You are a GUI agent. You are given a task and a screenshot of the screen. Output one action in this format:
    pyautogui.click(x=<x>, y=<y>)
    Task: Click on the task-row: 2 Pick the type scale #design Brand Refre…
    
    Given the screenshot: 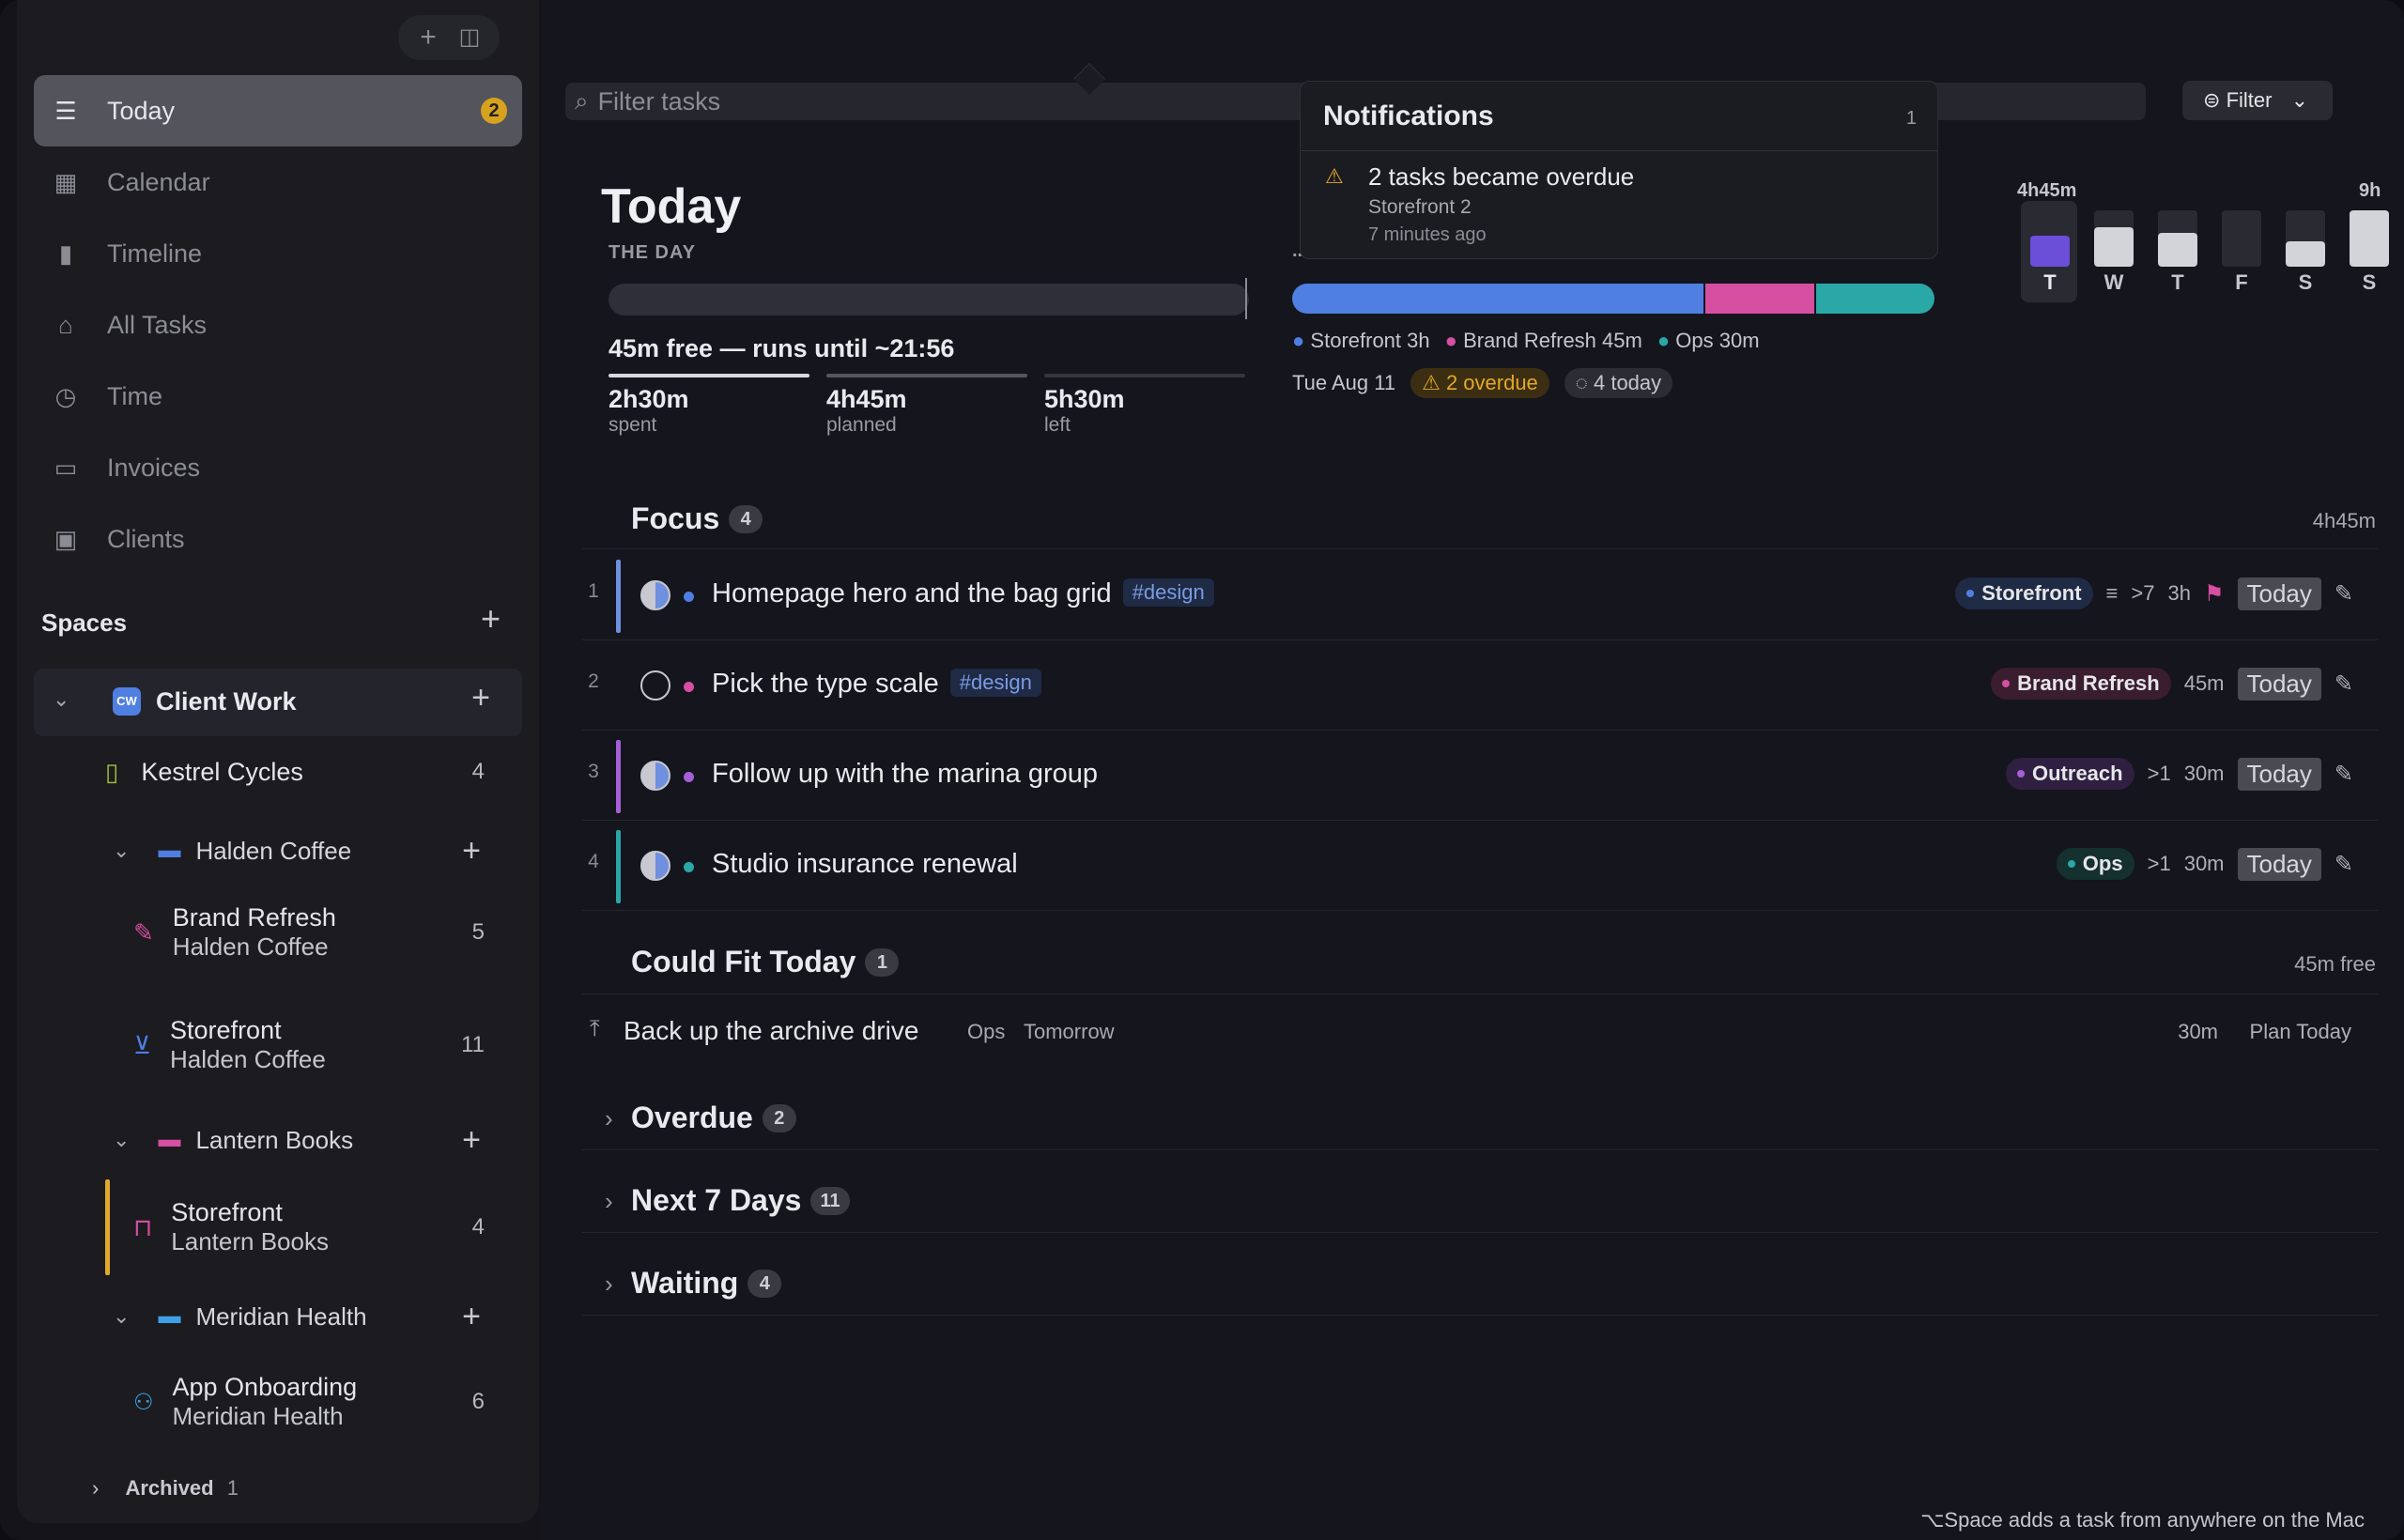 What is the action you would take?
    pyautogui.click(x=1480, y=685)
    